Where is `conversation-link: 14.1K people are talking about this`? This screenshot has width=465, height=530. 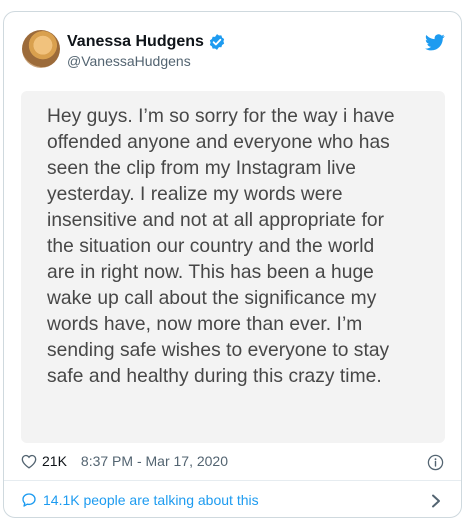
conversation-link: 14.1K people are talking about this is located at coordinates (140, 500).